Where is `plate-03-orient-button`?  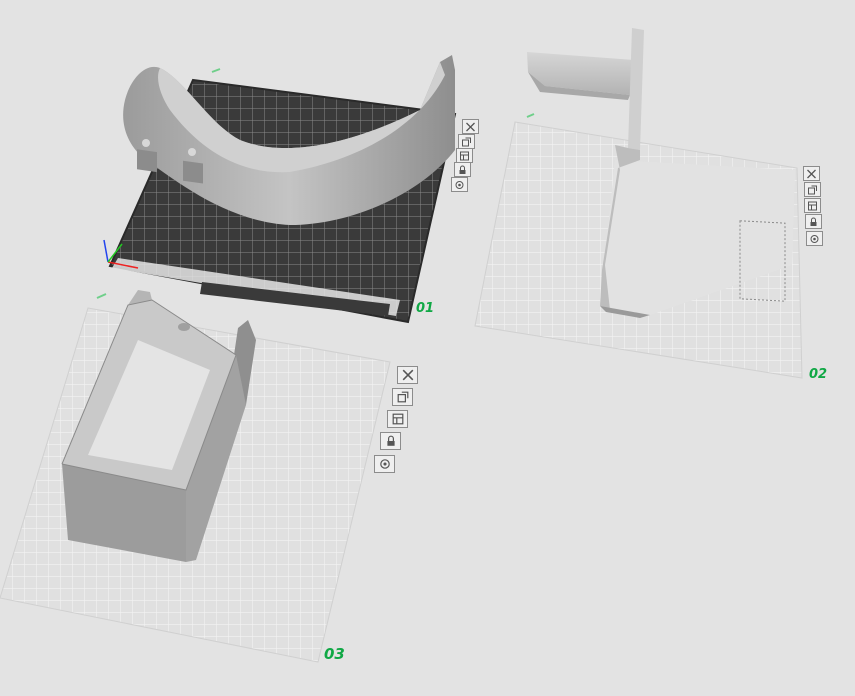 plate-03-orient-button is located at coordinates (402, 397).